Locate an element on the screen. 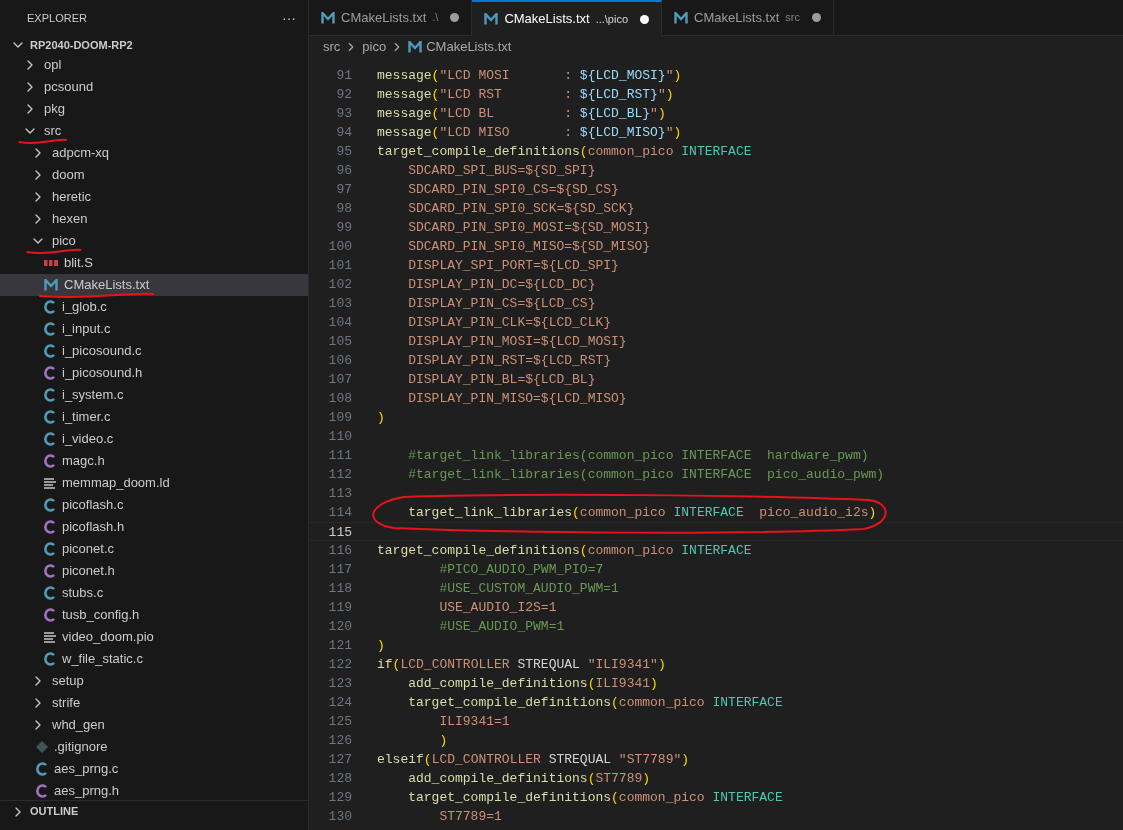  file-item: tusb_config.h is located at coordinates (154, 615).